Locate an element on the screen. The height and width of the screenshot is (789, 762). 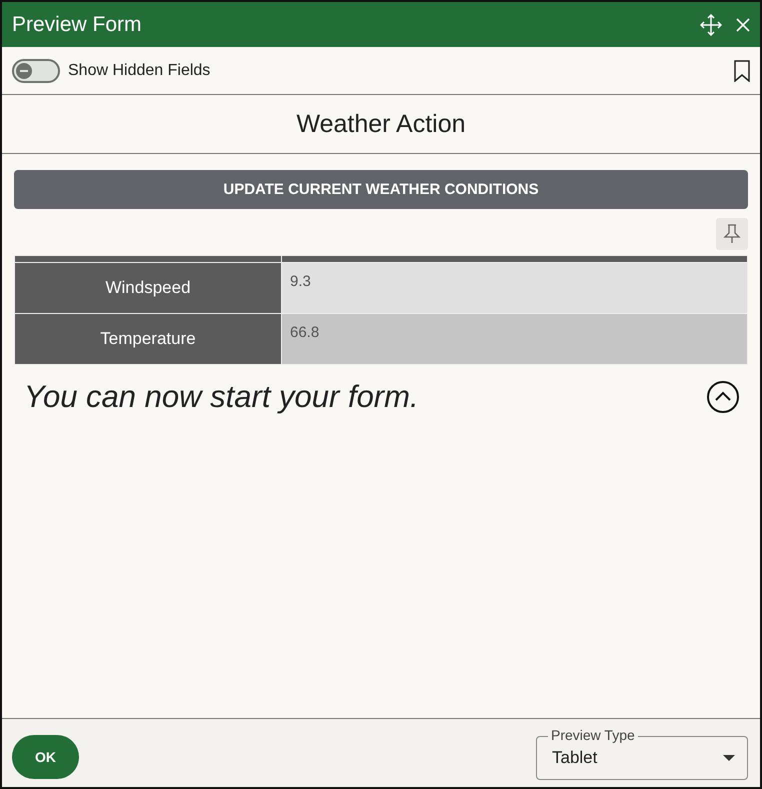
pin-button is located at coordinates (732, 234).